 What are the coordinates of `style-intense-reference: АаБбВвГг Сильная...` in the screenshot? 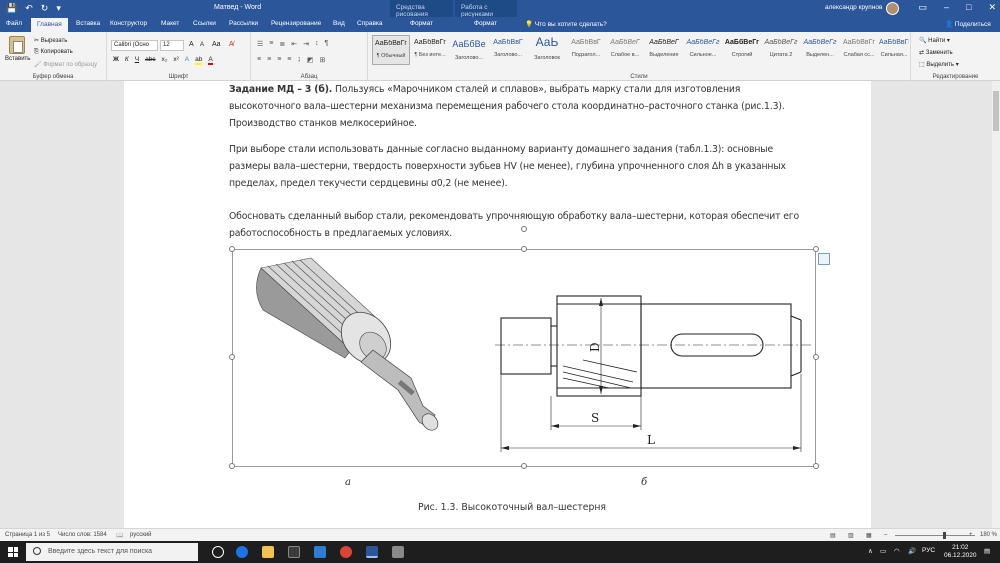 It's located at (894, 50).